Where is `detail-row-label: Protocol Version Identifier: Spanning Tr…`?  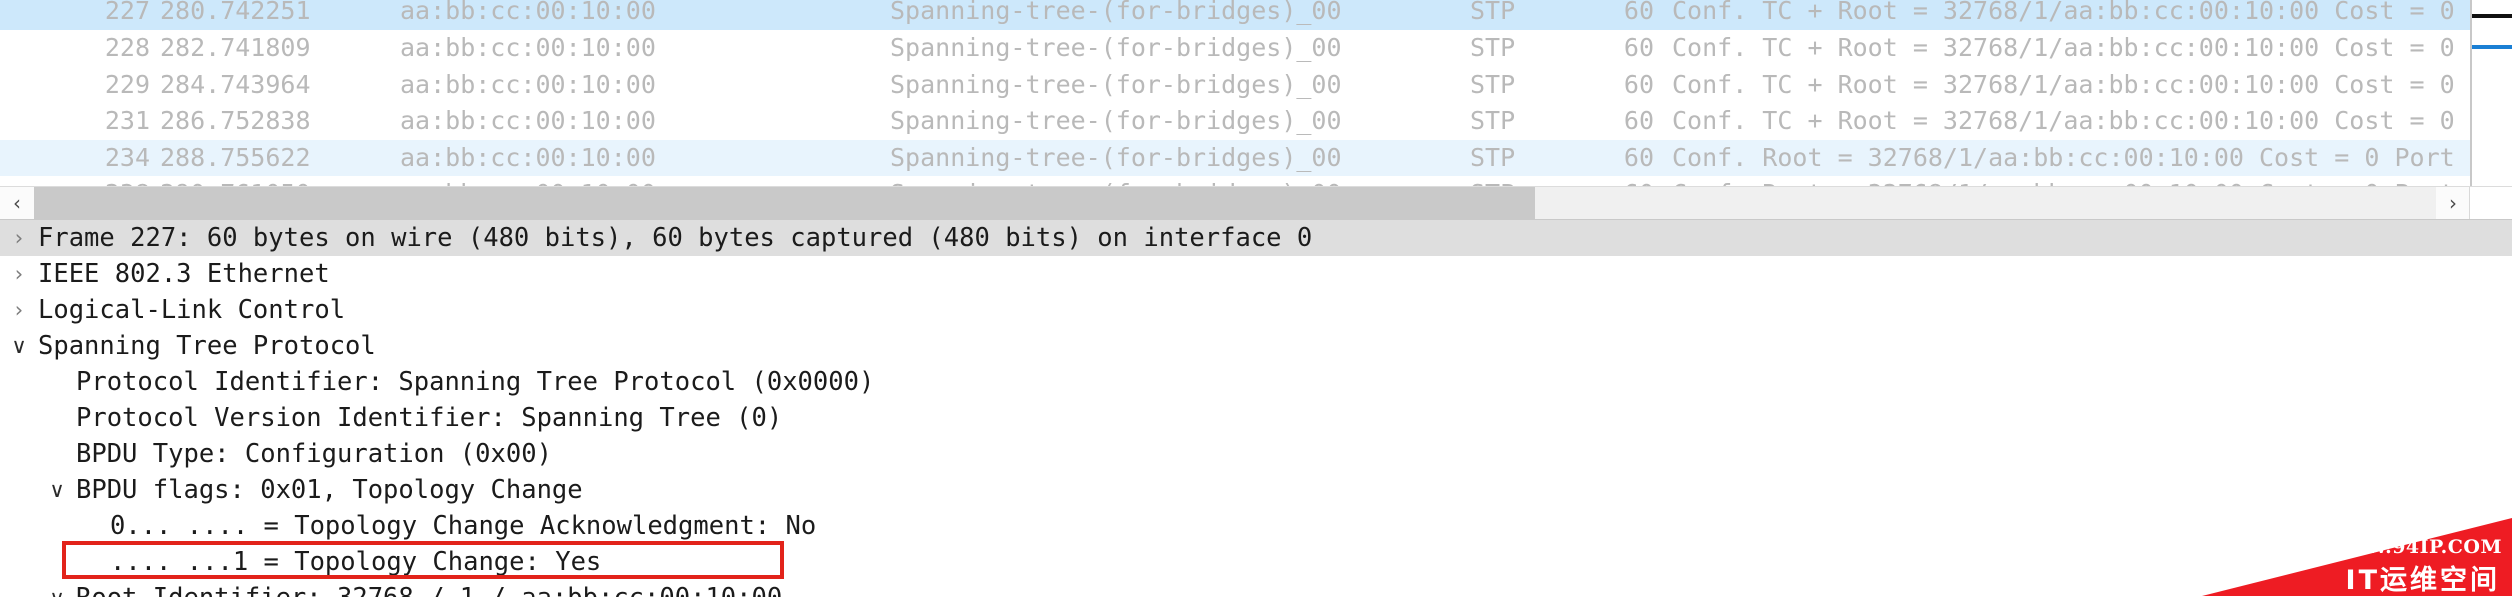
detail-row-label: Protocol Version Identifier: Spanning Tr… is located at coordinates (429, 418).